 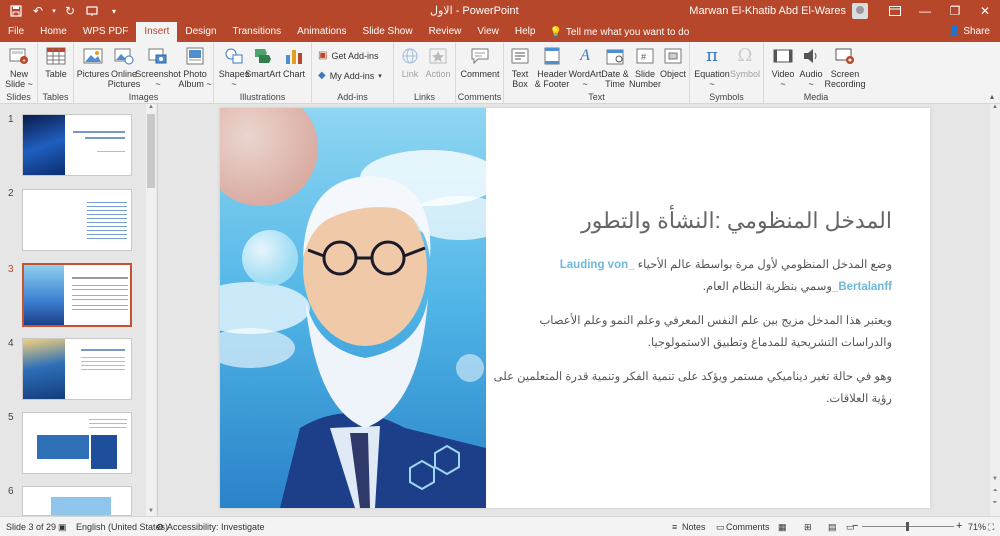 I want to click on close-icon: ✕, so click(x=985, y=11).